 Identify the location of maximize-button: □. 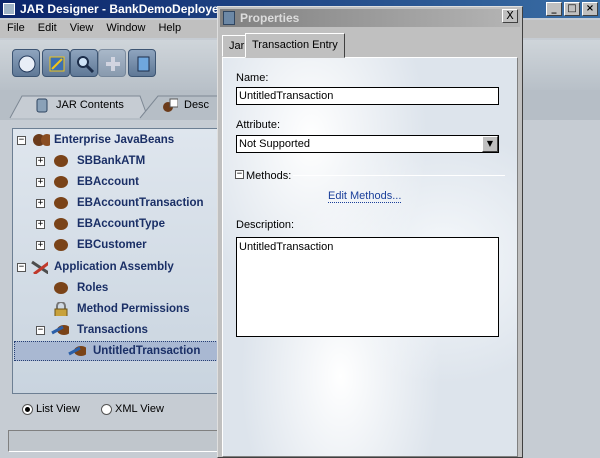
(572, 9).